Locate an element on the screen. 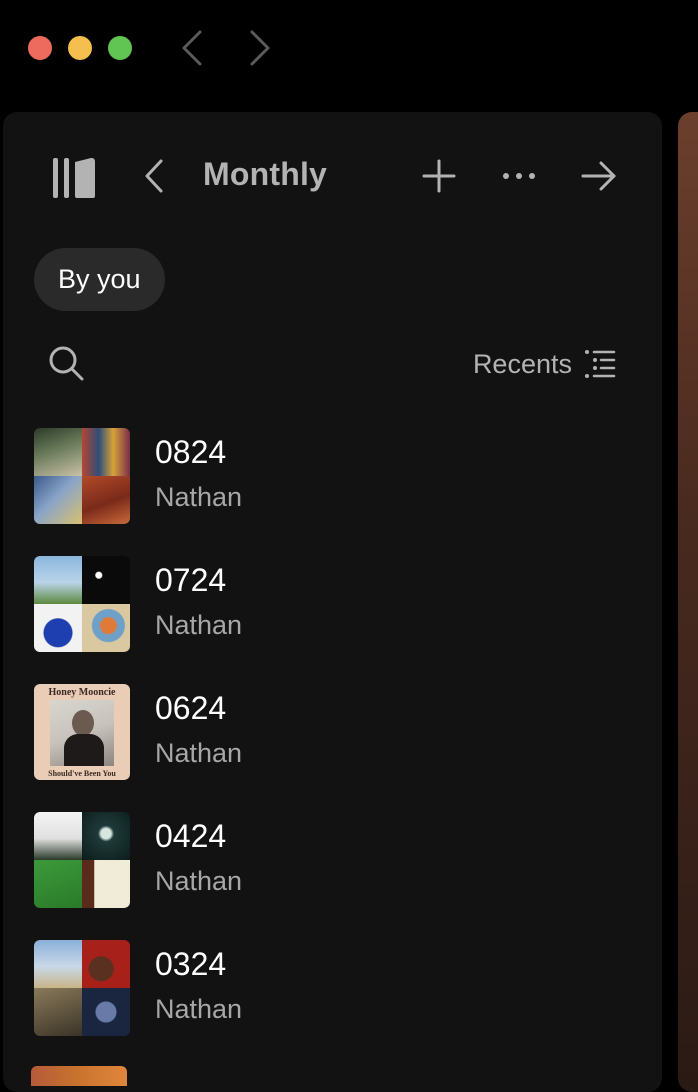 Image resolution: width=698 pixels, height=1092 pixels. playlist-title: 0724 is located at coordinates (191, 580).